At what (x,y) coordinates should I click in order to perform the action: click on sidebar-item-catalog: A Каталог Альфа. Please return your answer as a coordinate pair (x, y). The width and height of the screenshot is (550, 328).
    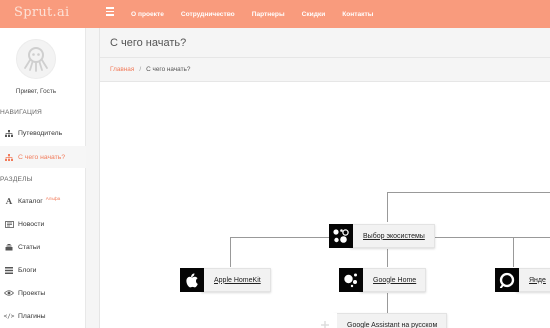
    Looking at the image, I should click on (43, 201).